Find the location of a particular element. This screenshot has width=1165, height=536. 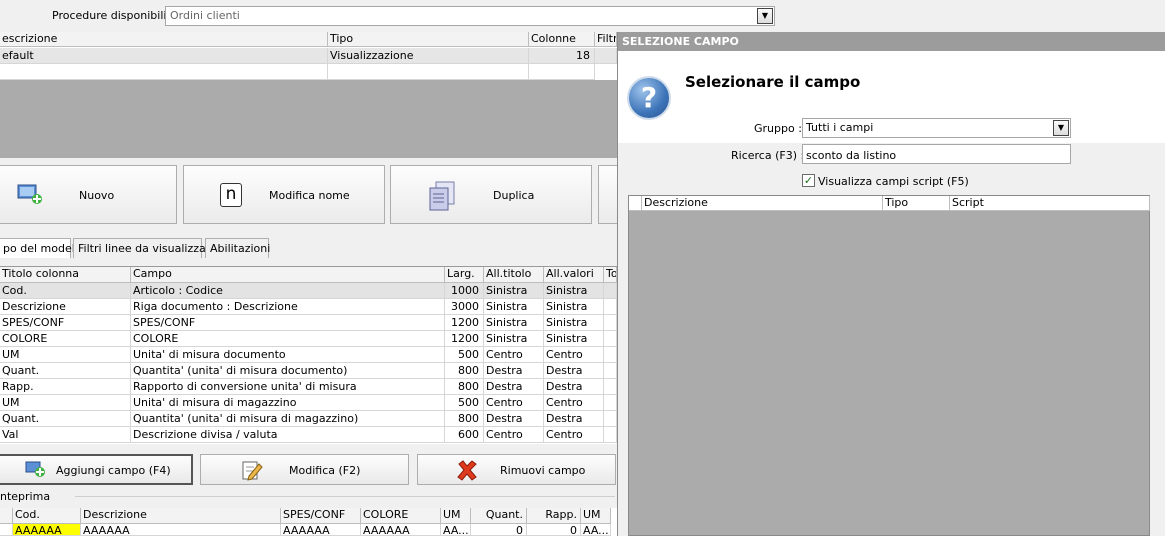

duplica-button: Duplica is located at coordinates (491, 194).